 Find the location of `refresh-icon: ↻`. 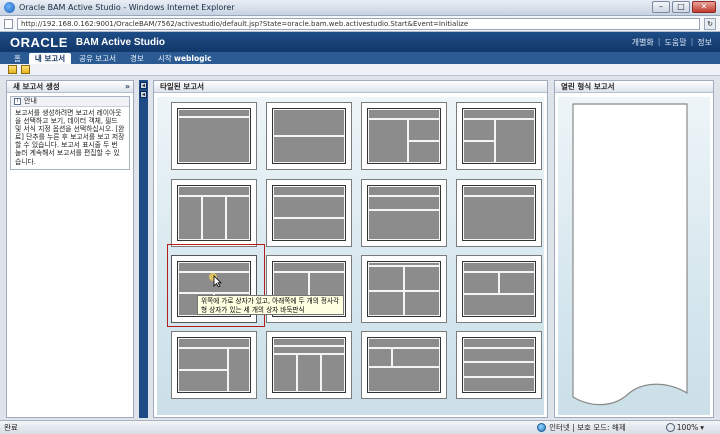

refresh-icon: ↻ is located at coordinates (710, 23).